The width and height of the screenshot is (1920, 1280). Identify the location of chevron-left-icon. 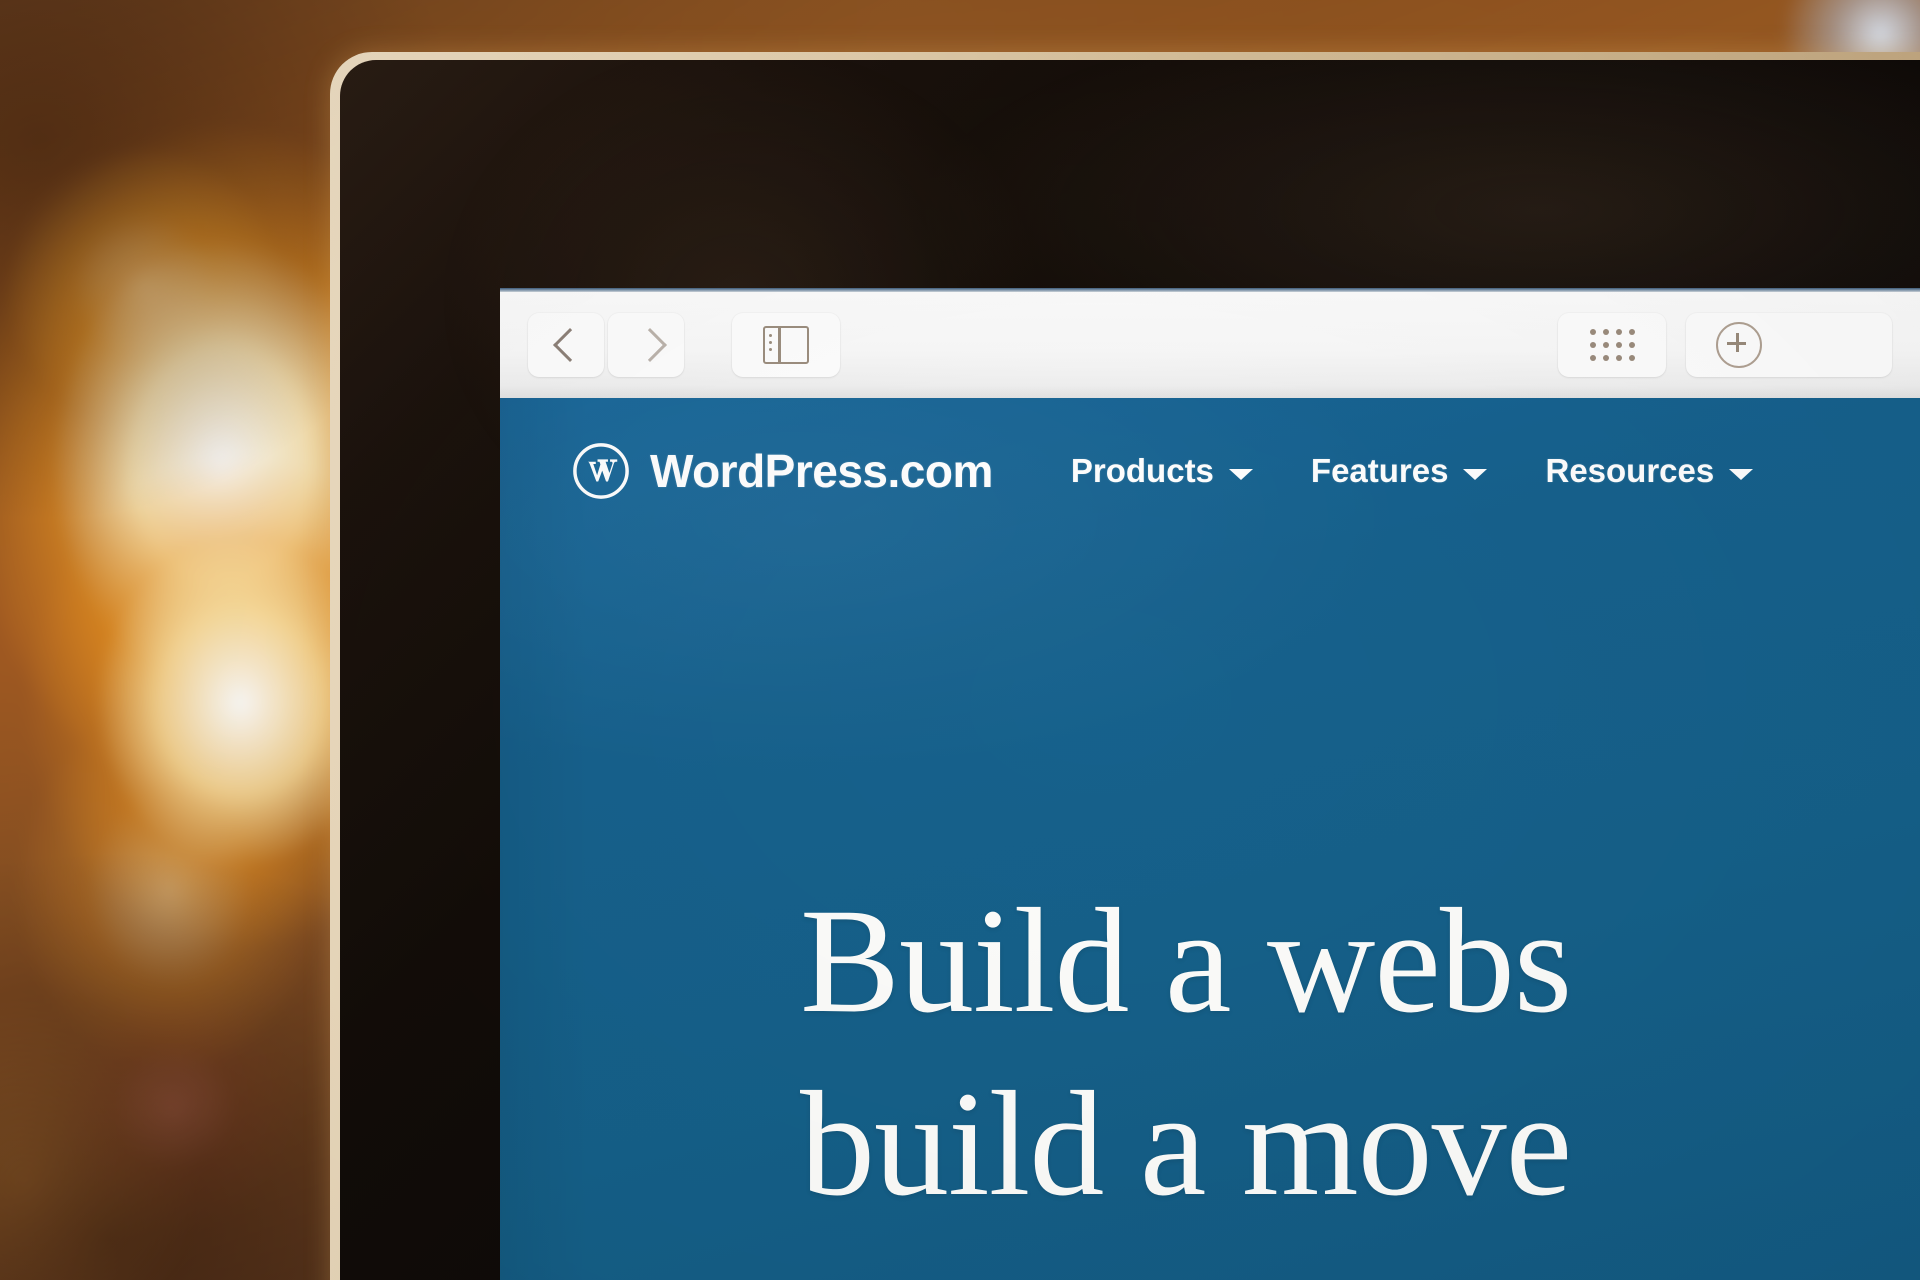
(566, 345).